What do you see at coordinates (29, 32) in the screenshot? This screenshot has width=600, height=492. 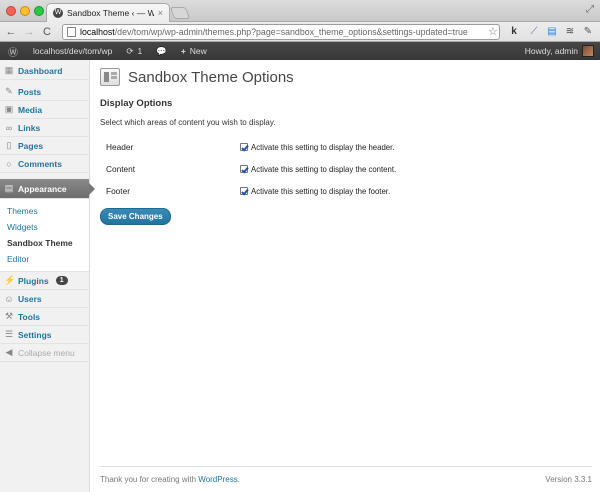 I see `forward-icon: →` at bounding box center [29, 32].